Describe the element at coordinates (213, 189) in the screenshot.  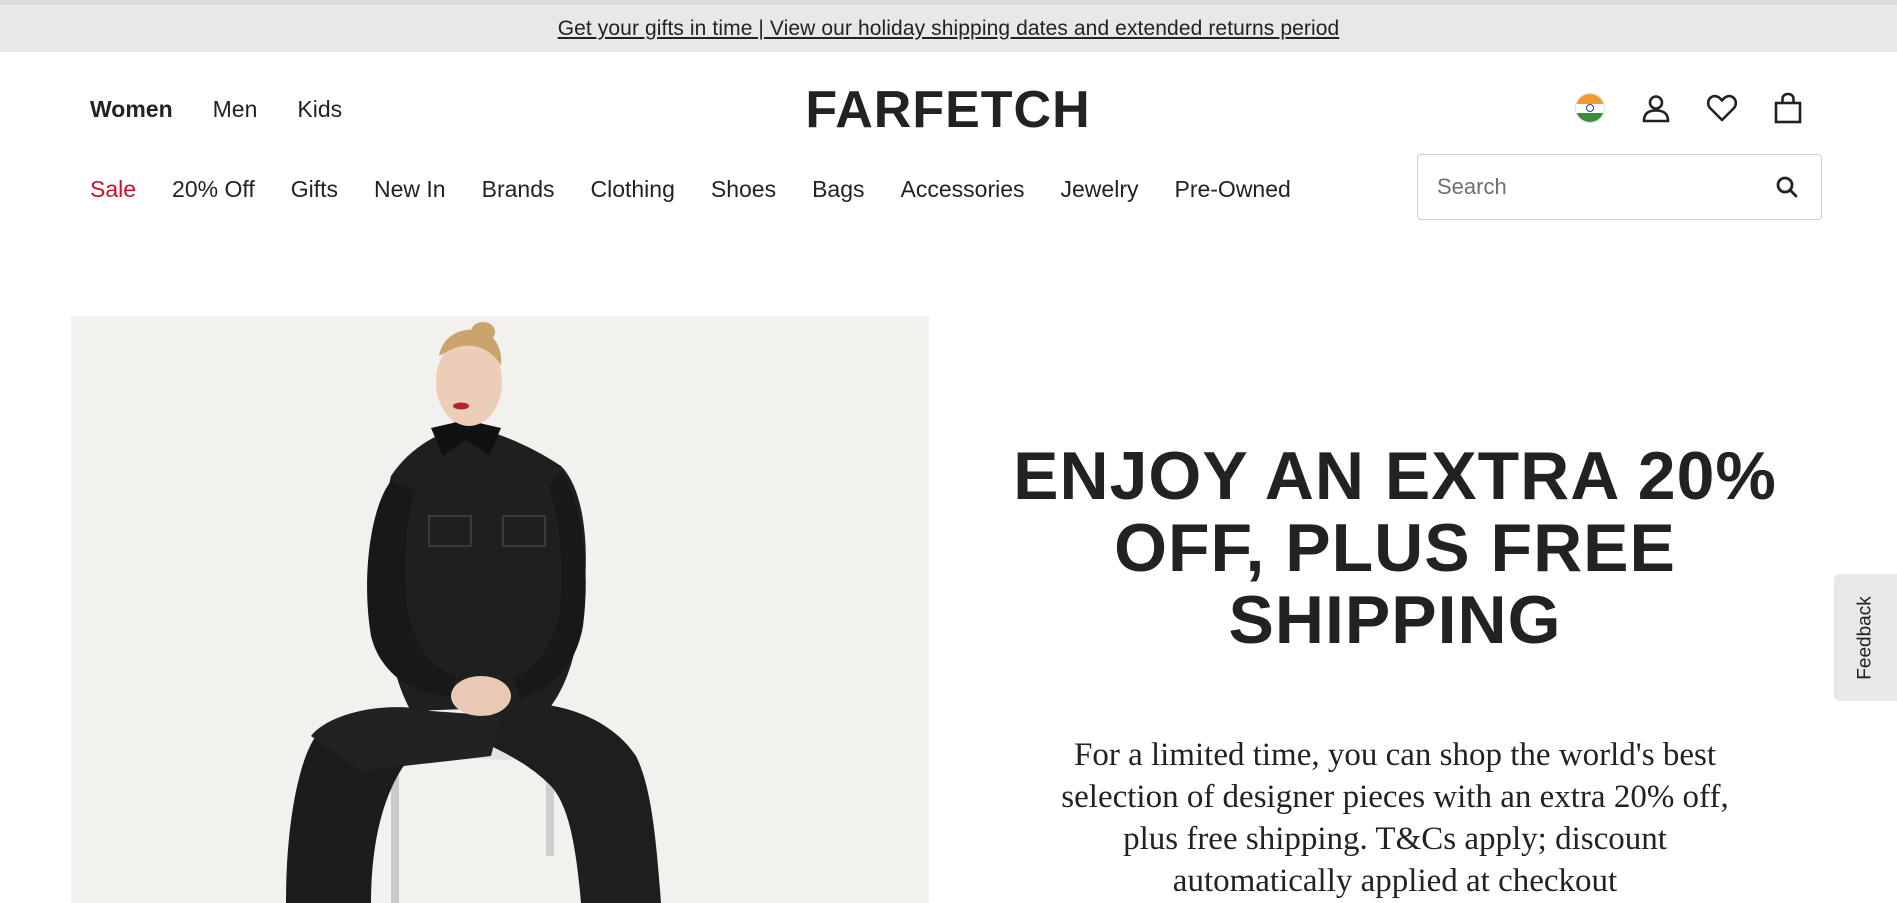
I see `nav-item-20-off: 20% Off` at that location.